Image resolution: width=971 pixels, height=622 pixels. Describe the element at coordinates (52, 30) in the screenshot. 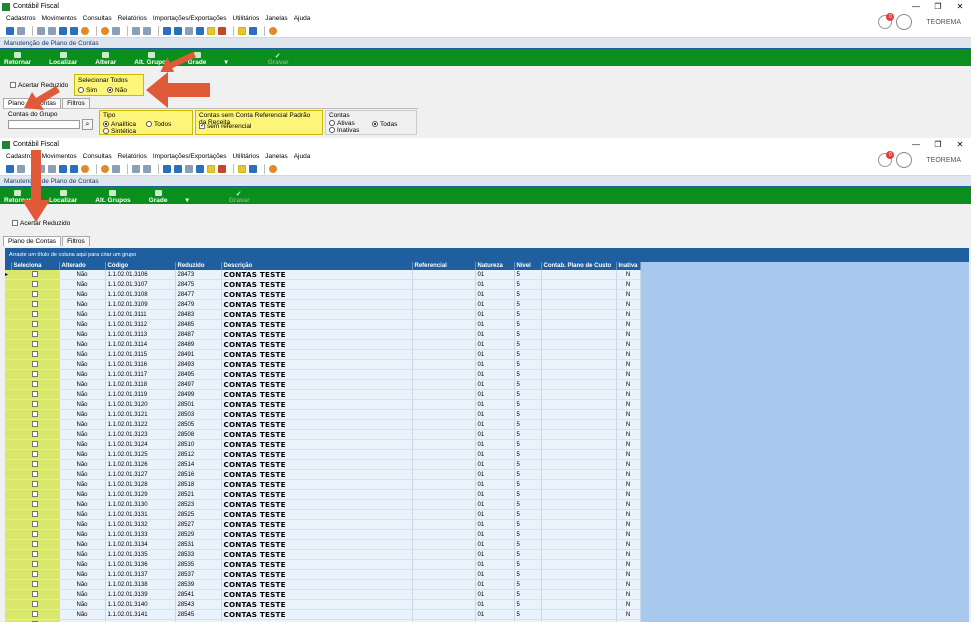

I see `table-icon` at that location.